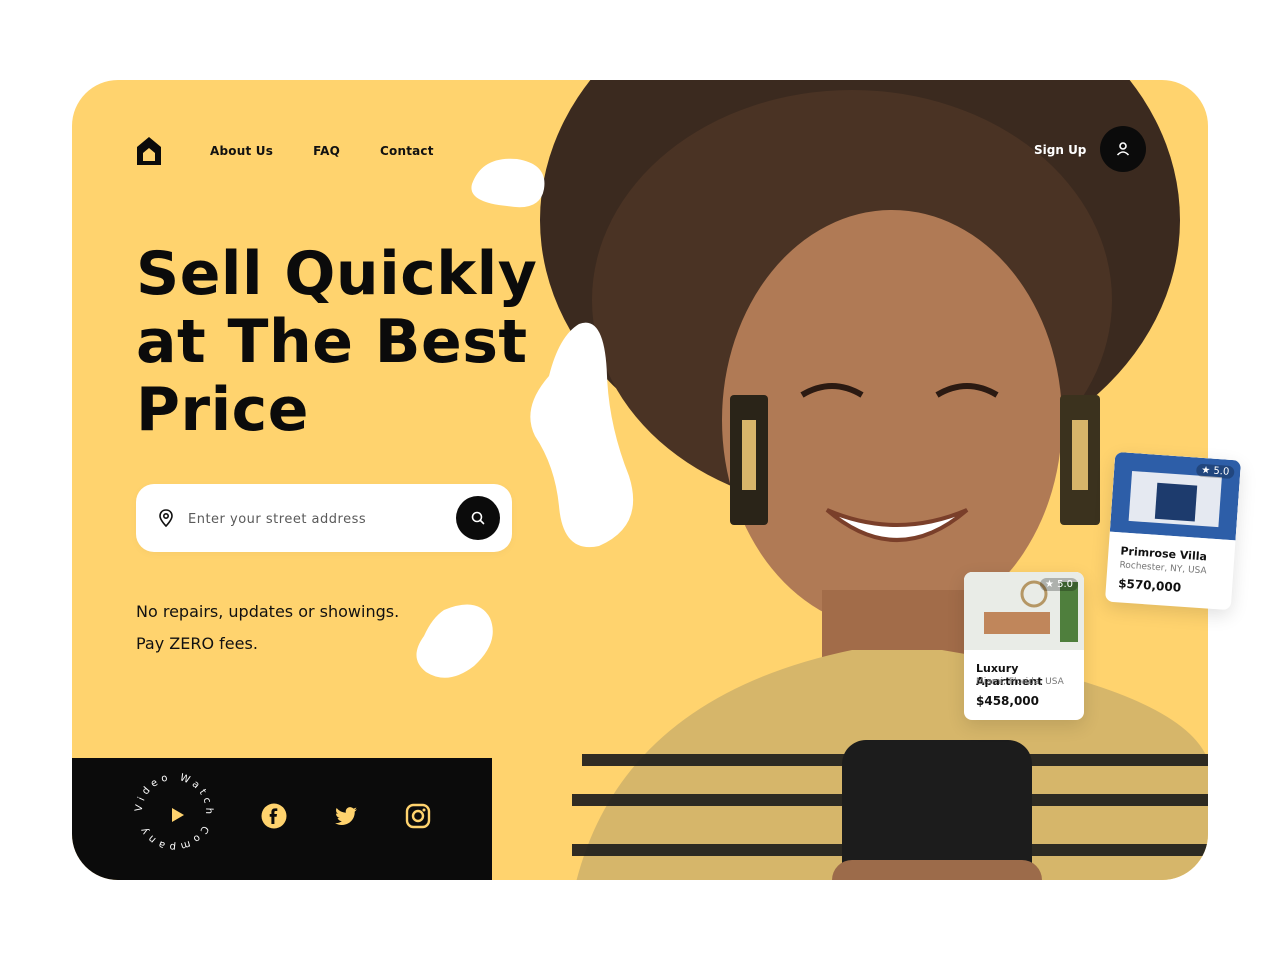 The height and width of the screenshot is (960, 1280). I want to click on subtext-line-2: Pay ZERO fees., so click(197, 643).